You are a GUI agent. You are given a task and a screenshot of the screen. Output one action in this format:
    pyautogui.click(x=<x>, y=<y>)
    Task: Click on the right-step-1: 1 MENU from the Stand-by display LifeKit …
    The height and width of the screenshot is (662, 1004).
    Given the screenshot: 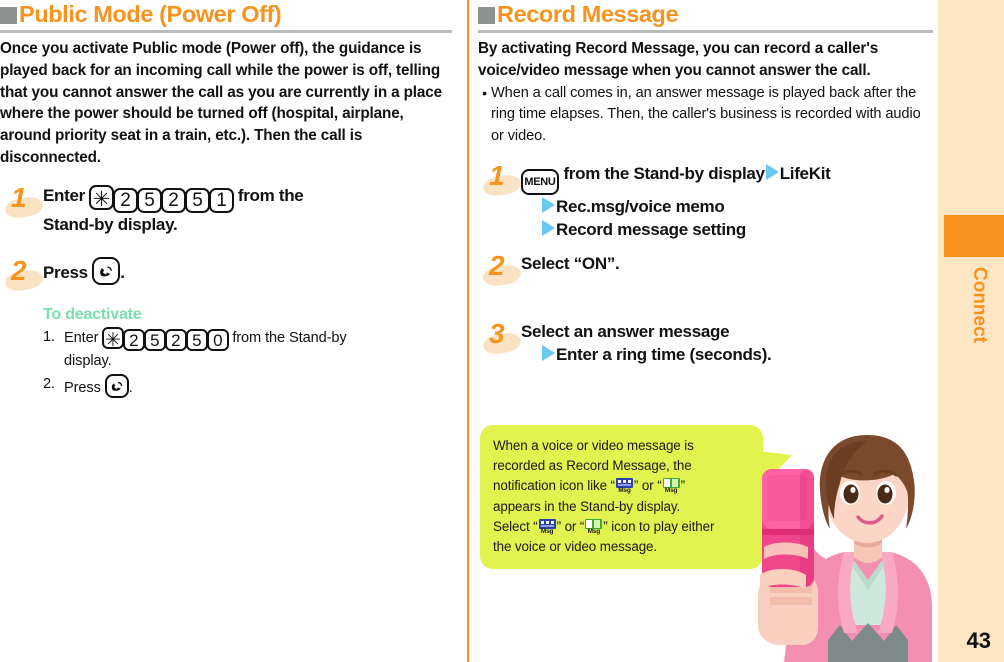 What is the action you would take?
    pyautogui.click(x=708, y=201)
    